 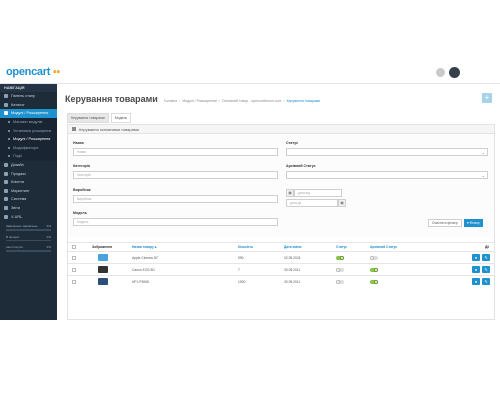 What do you see at coordinates (55, 72) in the screenshot?
I see `logo-cart-icon: ▪▪` at bounding box center [55, 72].